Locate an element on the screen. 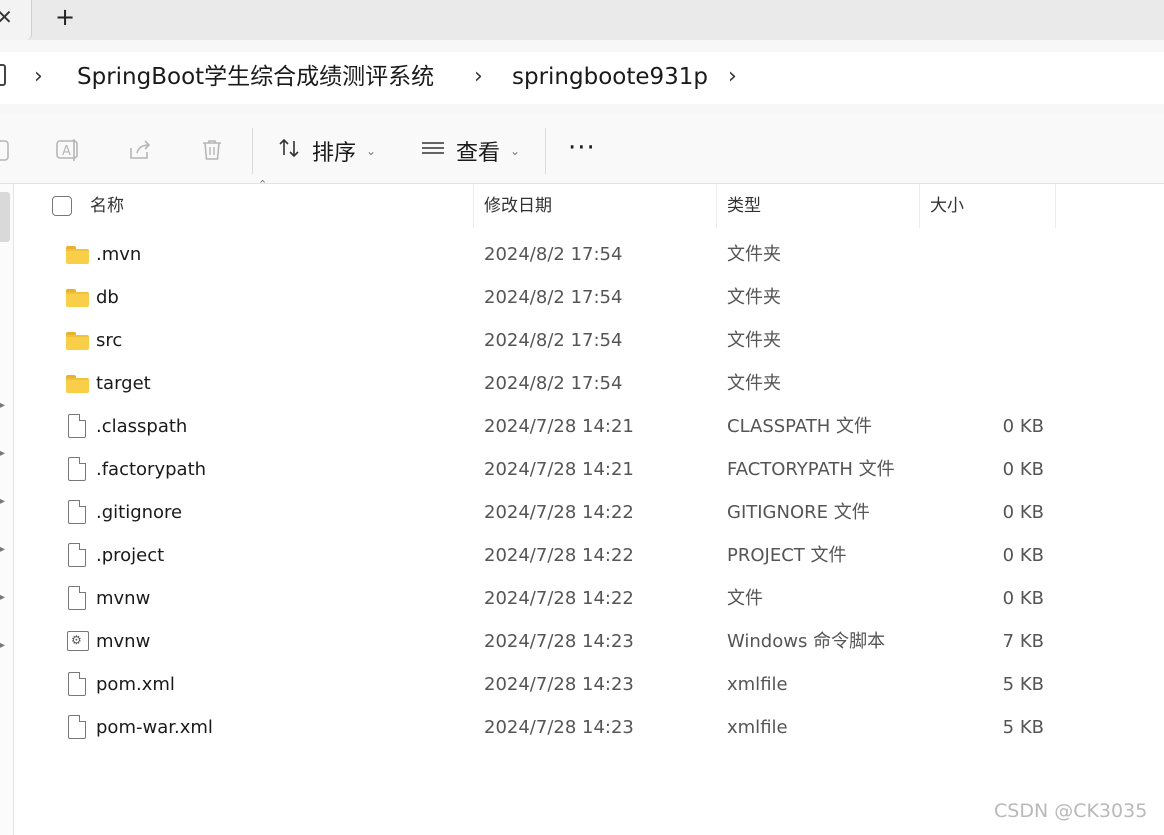  column-header-size: 大小 is located at coordinates (988, 206).